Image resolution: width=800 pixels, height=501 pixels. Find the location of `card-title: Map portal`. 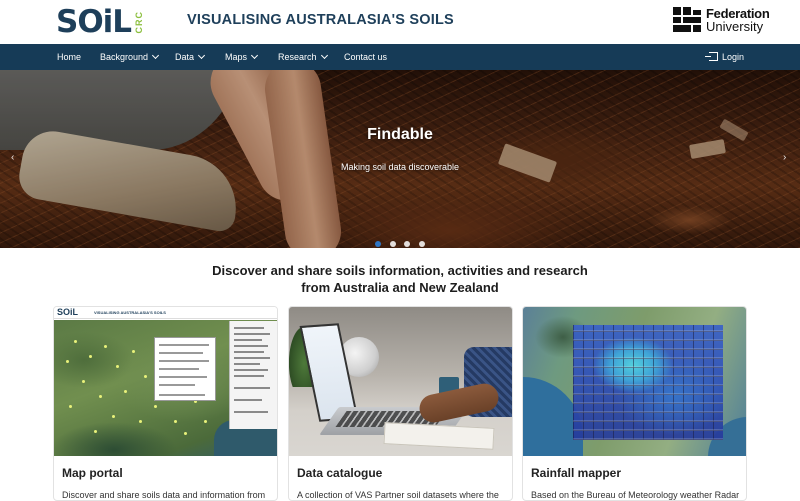

card-title: Map portal is located at coordinates (92, 473).